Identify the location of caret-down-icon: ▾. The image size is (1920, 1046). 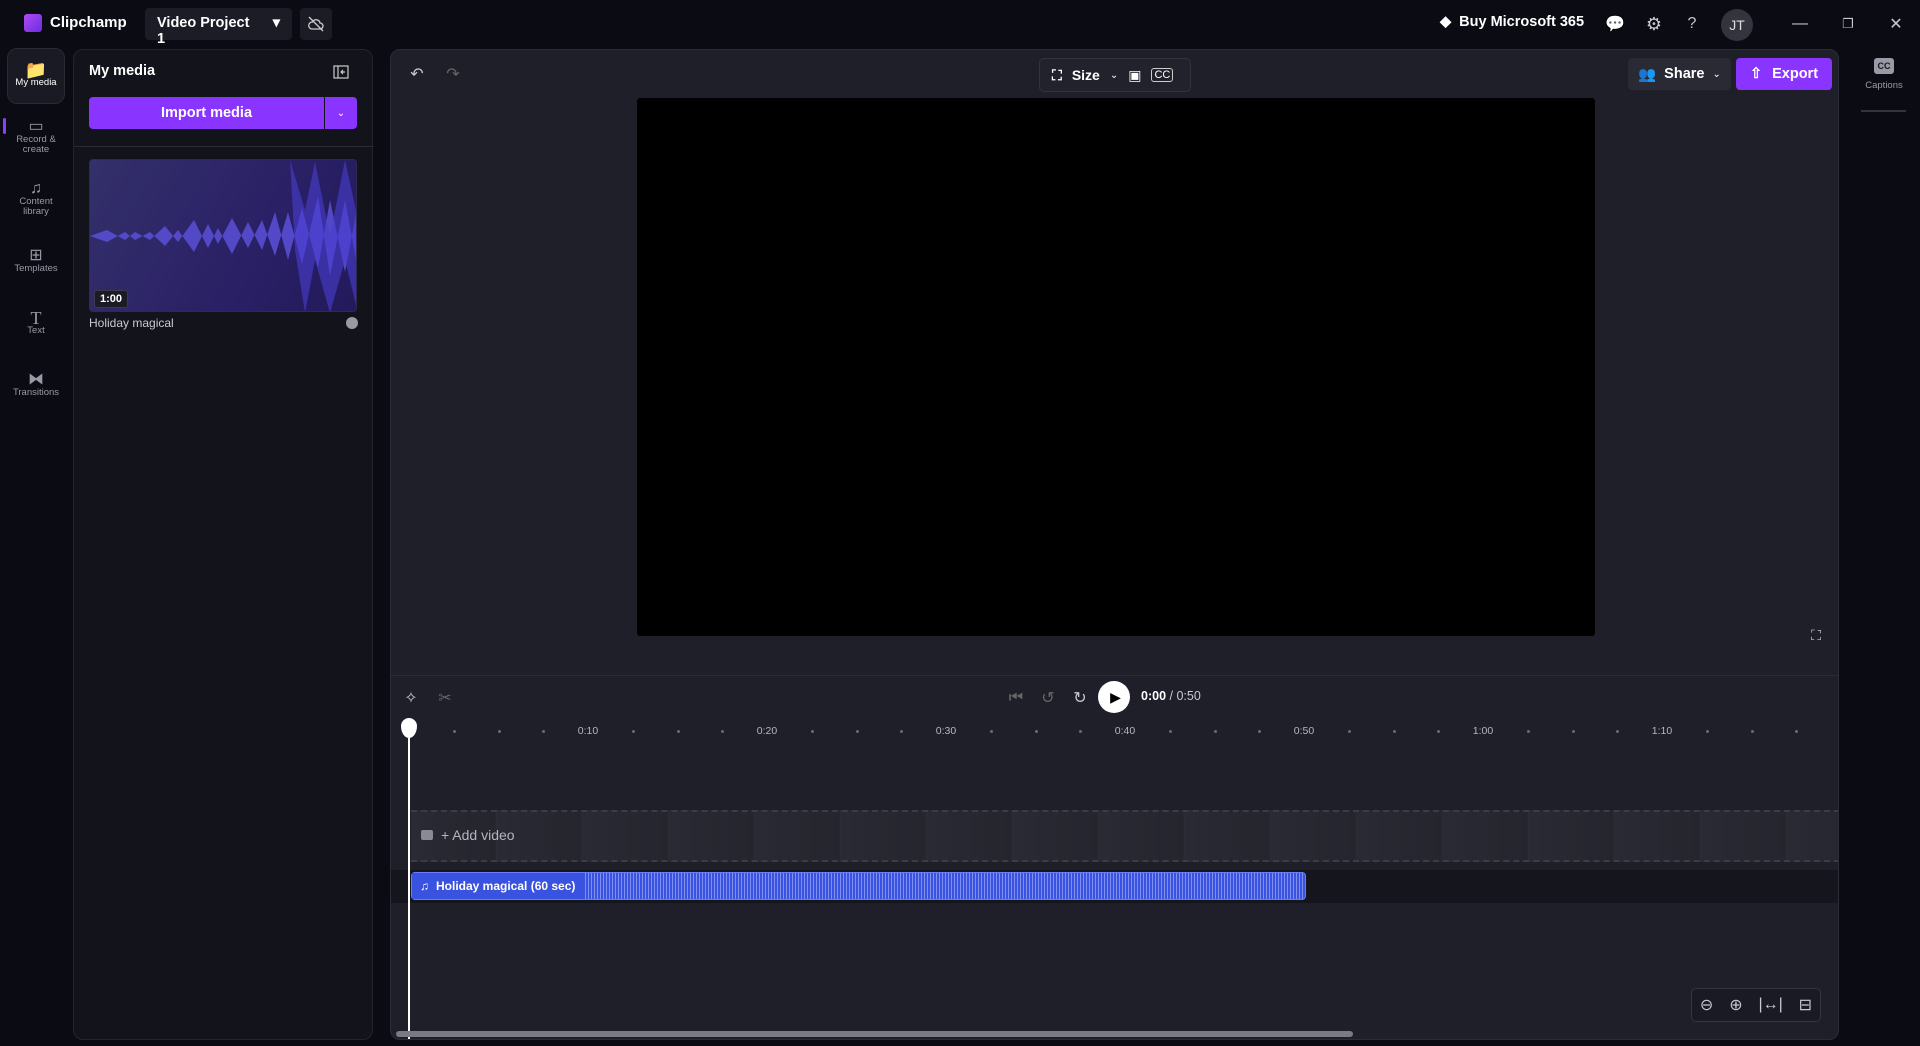
(276, 23).